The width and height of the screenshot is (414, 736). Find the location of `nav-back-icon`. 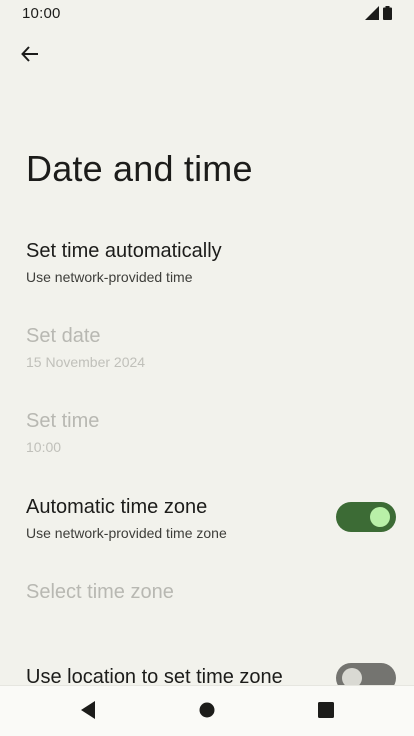

nav-back-icon is located at coordinates (88, 712).